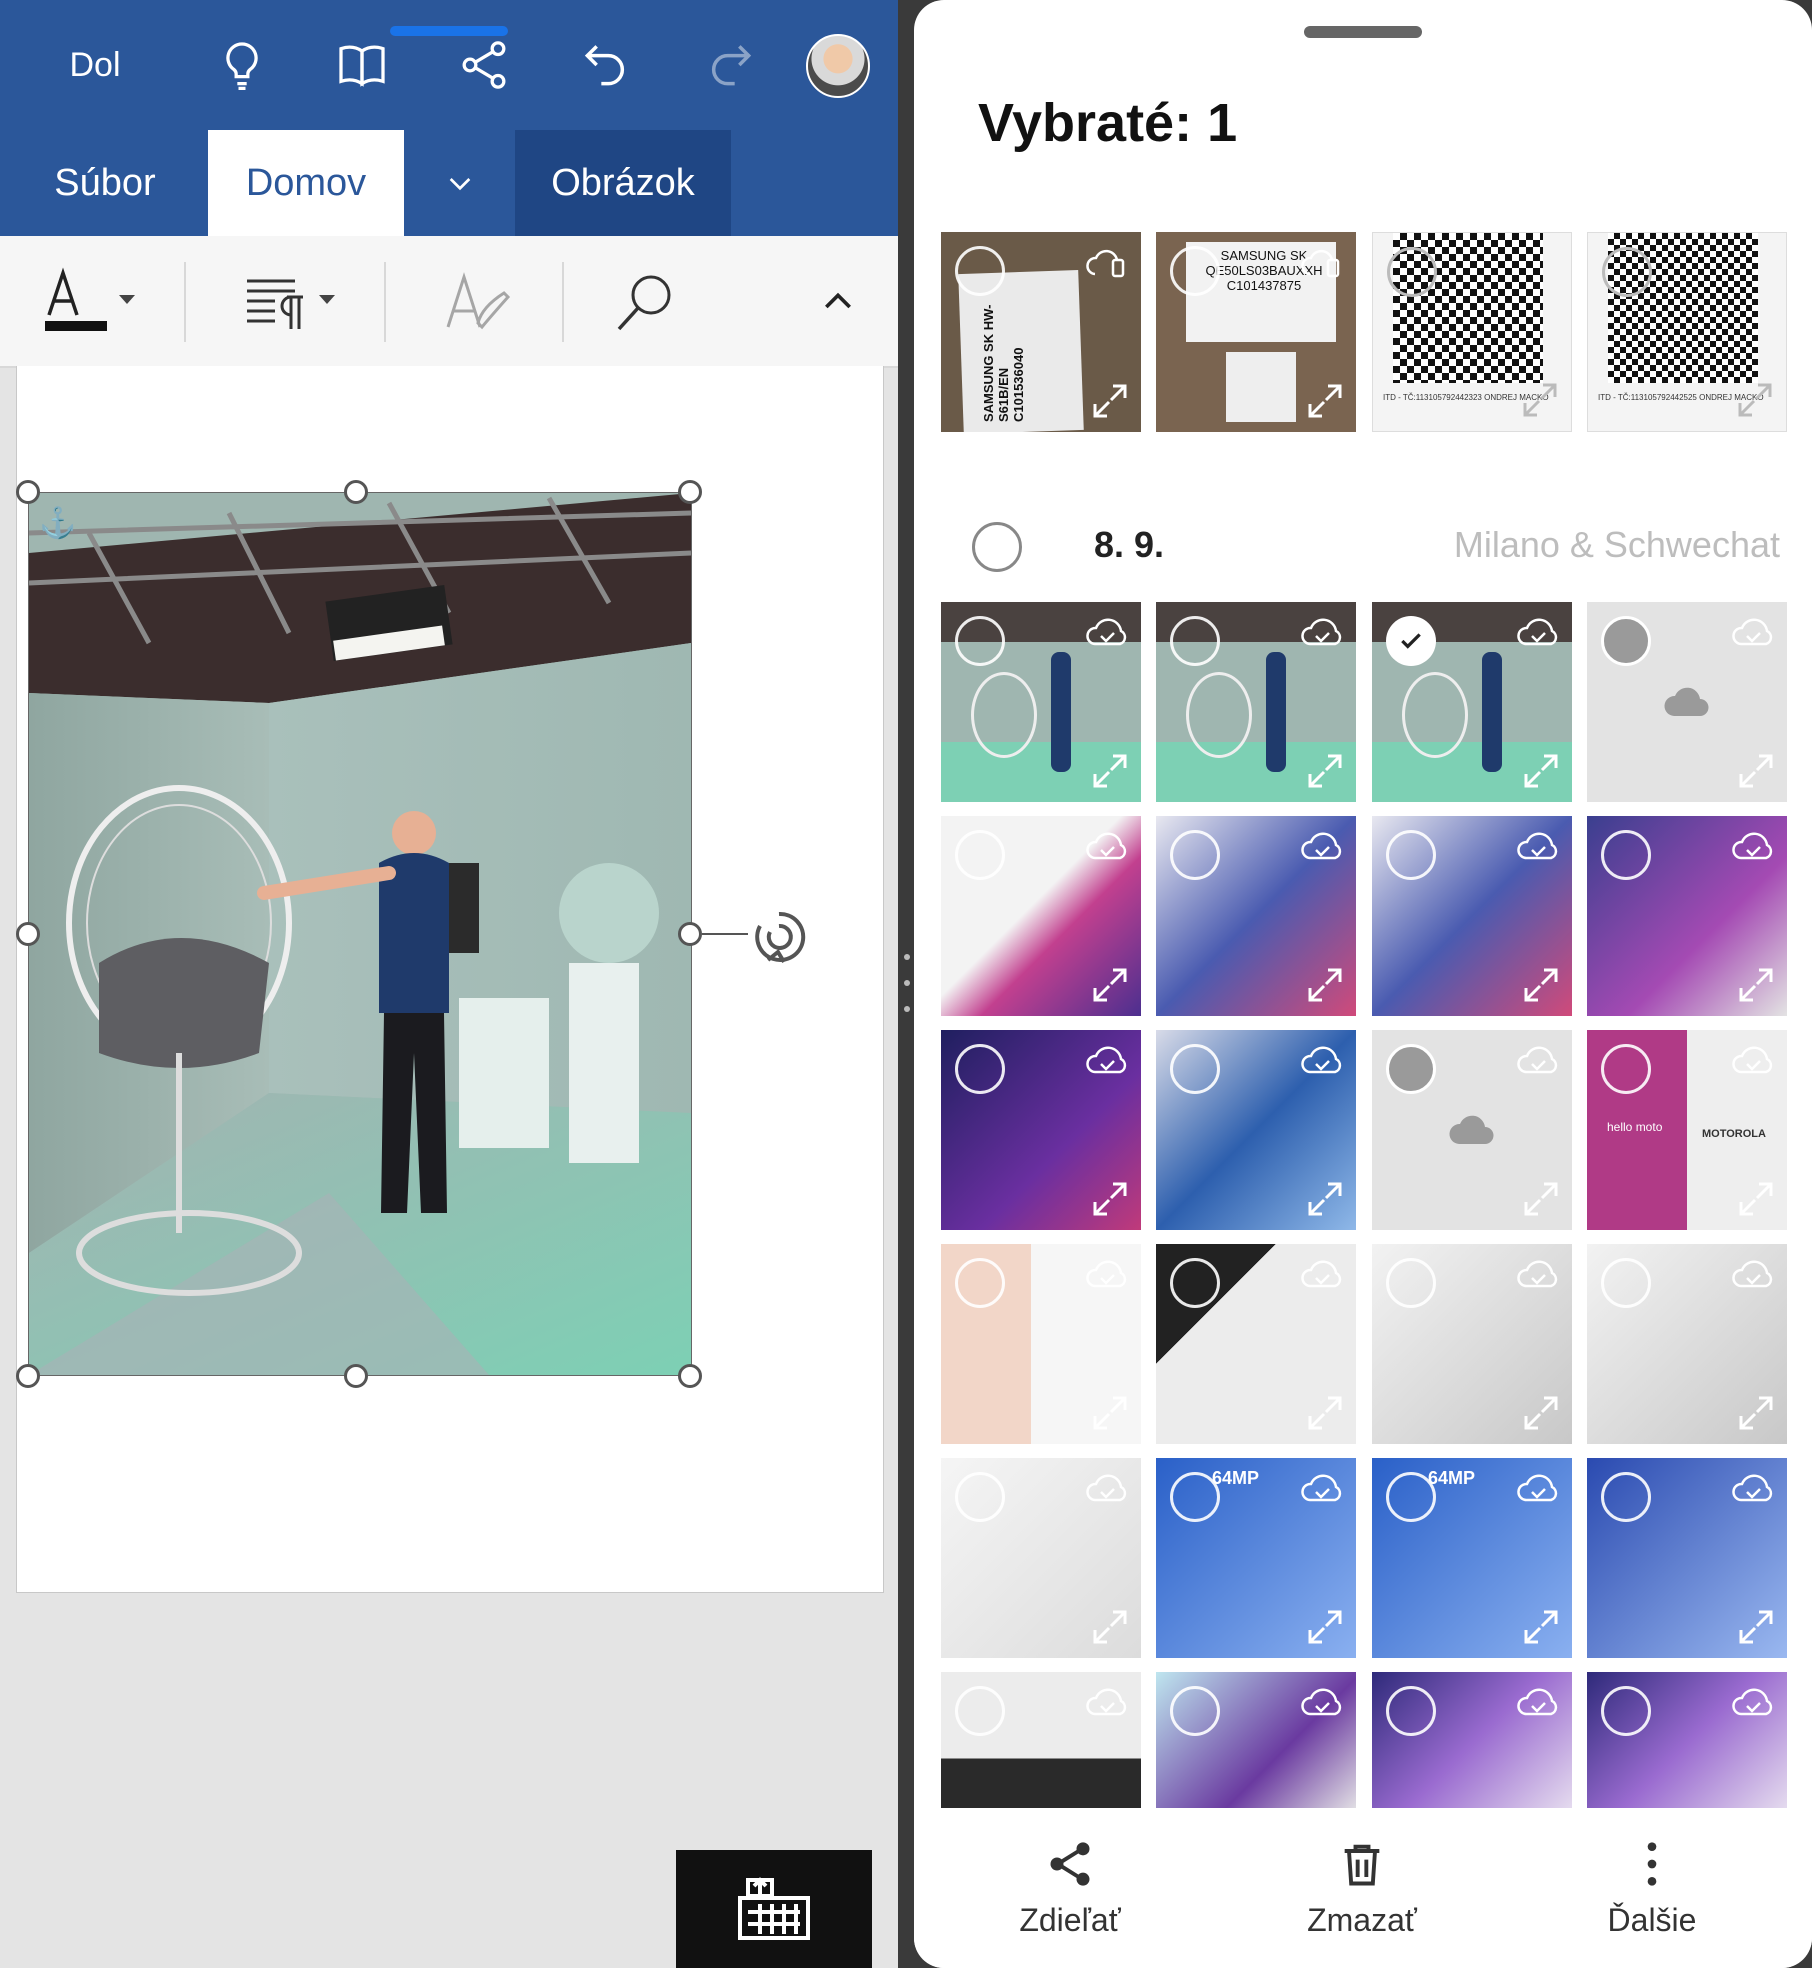 This screenshot has width=1812, height=1968. I want to click on thumbnail-slide-security, so click(1041, 1130).